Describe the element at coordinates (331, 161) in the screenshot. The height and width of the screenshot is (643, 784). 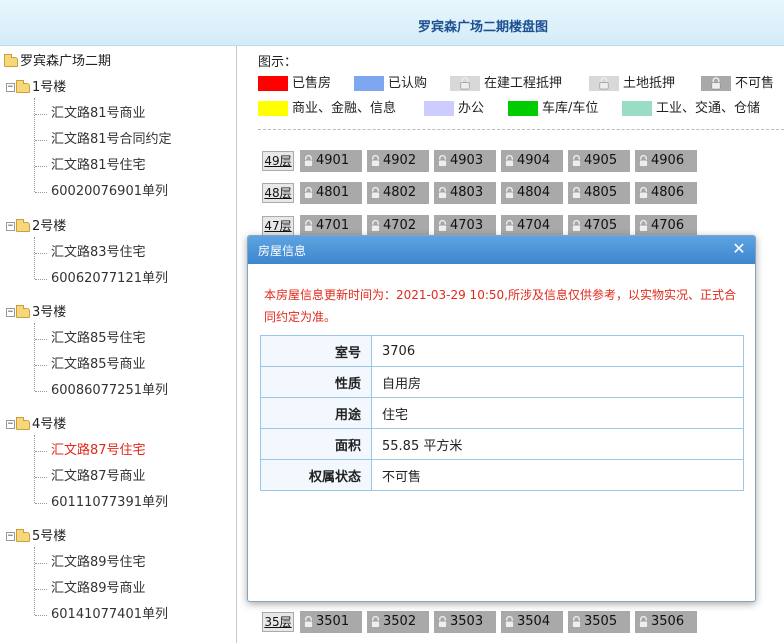
I see `unit-cell: 4901` at that location.